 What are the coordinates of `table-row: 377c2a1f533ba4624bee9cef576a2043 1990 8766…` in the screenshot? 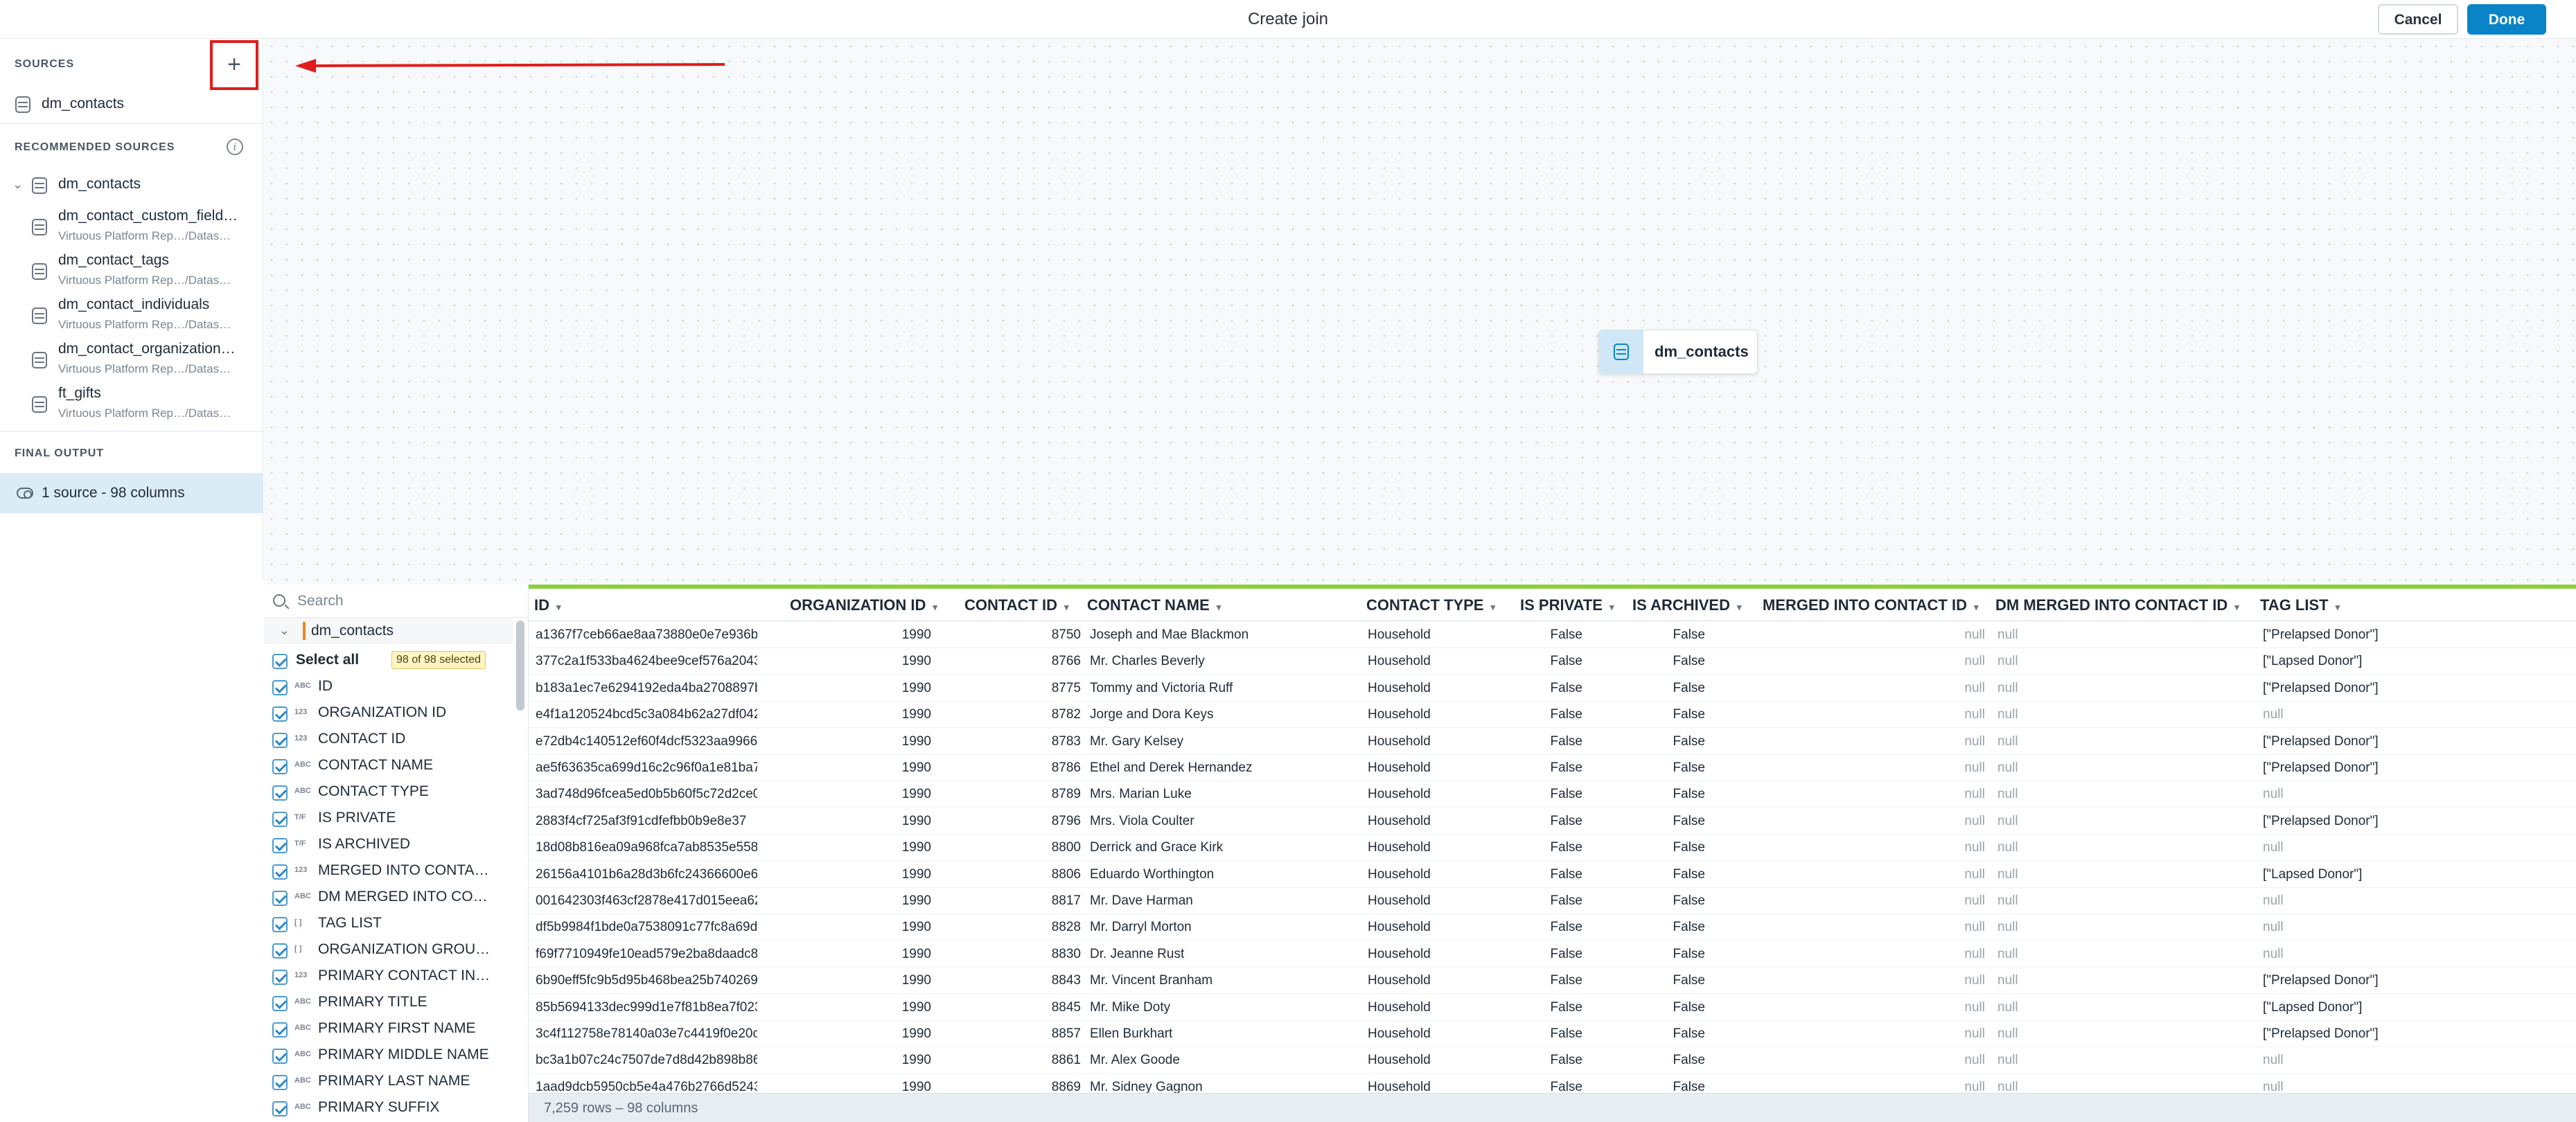 It's located at (1552, 661).